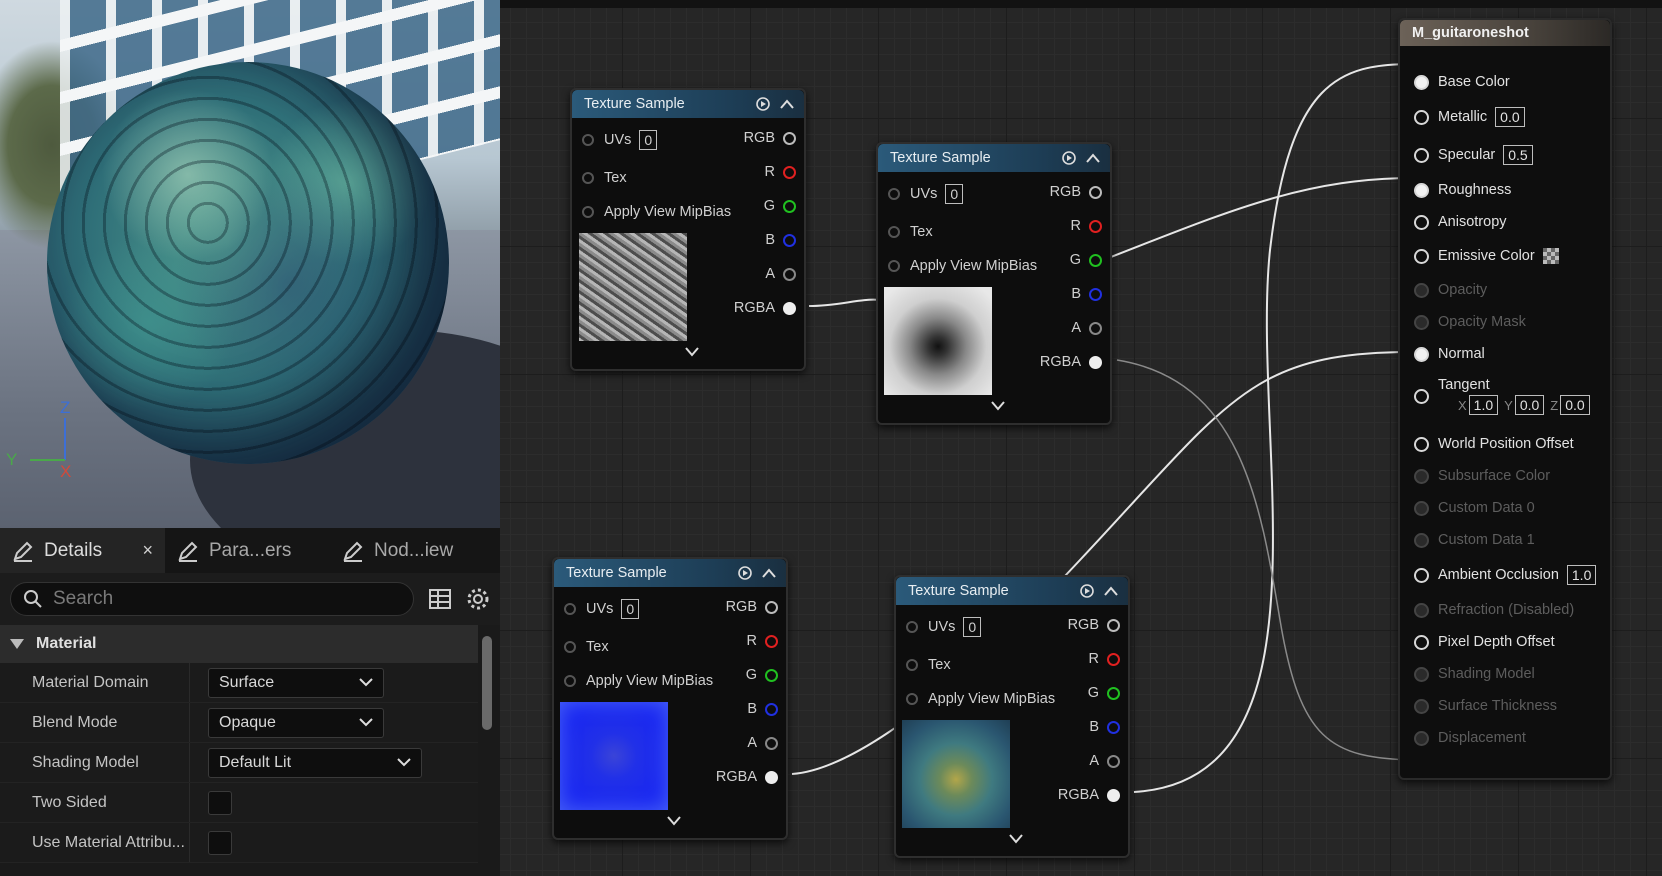 The width and height of the screenshot is (1662, 876). I want to click on material-input-value: 0.5, so click(1518, 155).